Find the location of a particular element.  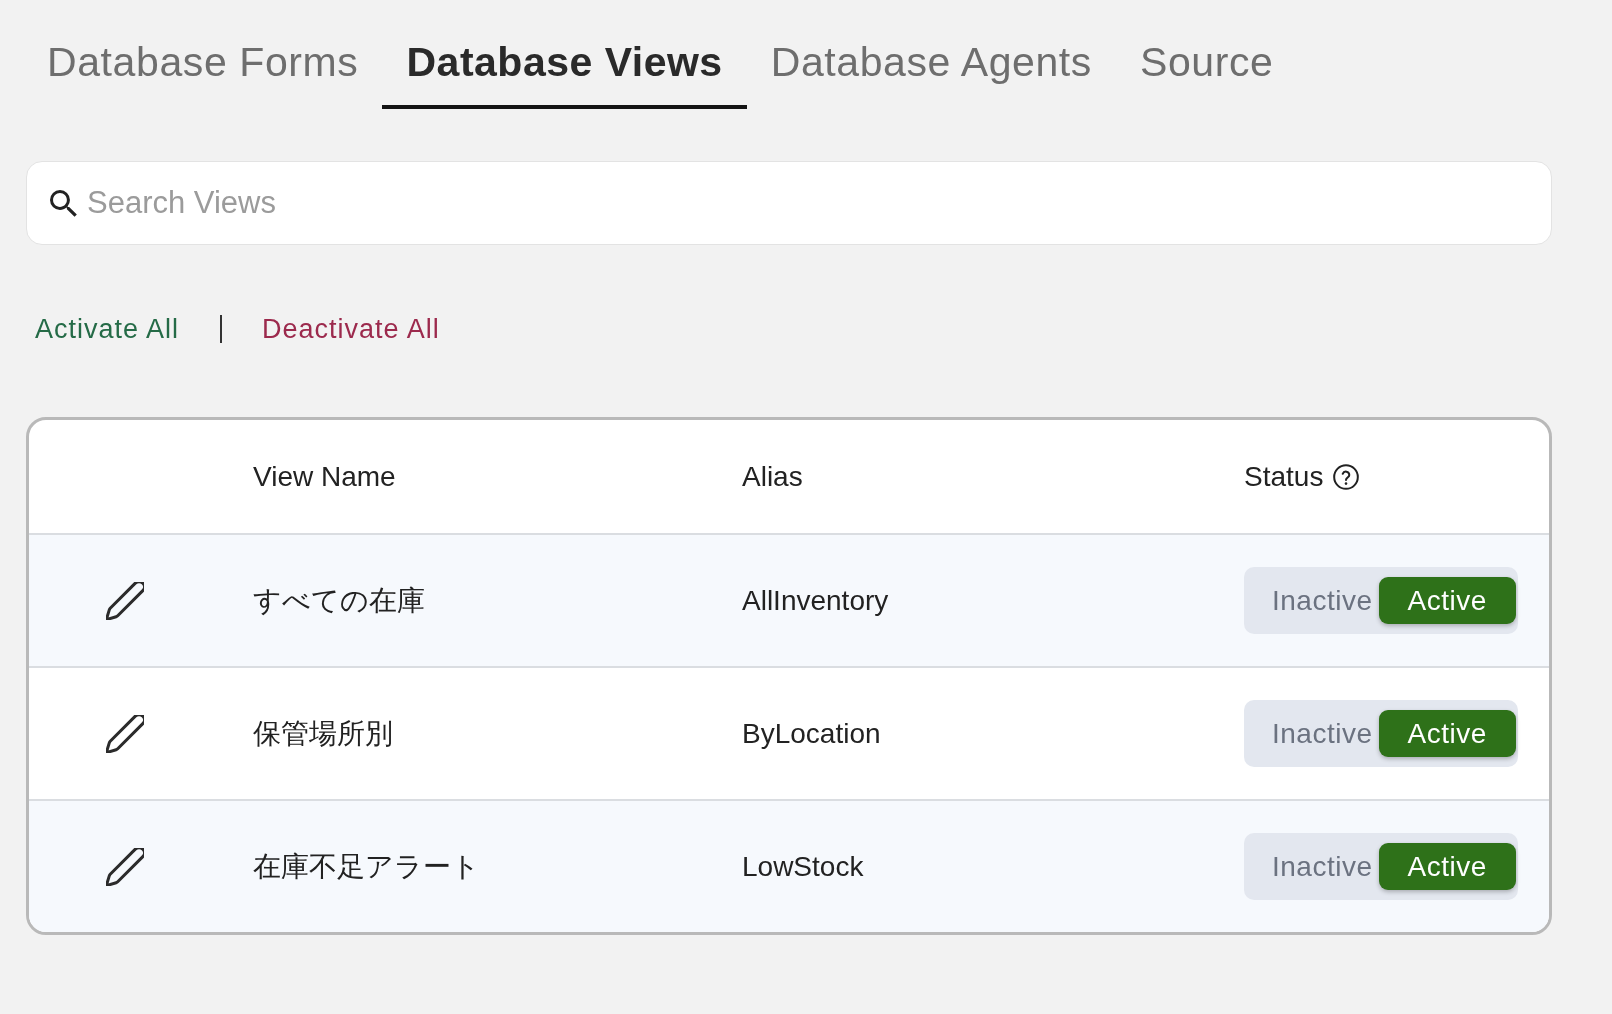

table-cell: 保管場所別 is located at coordinates (323, 733).